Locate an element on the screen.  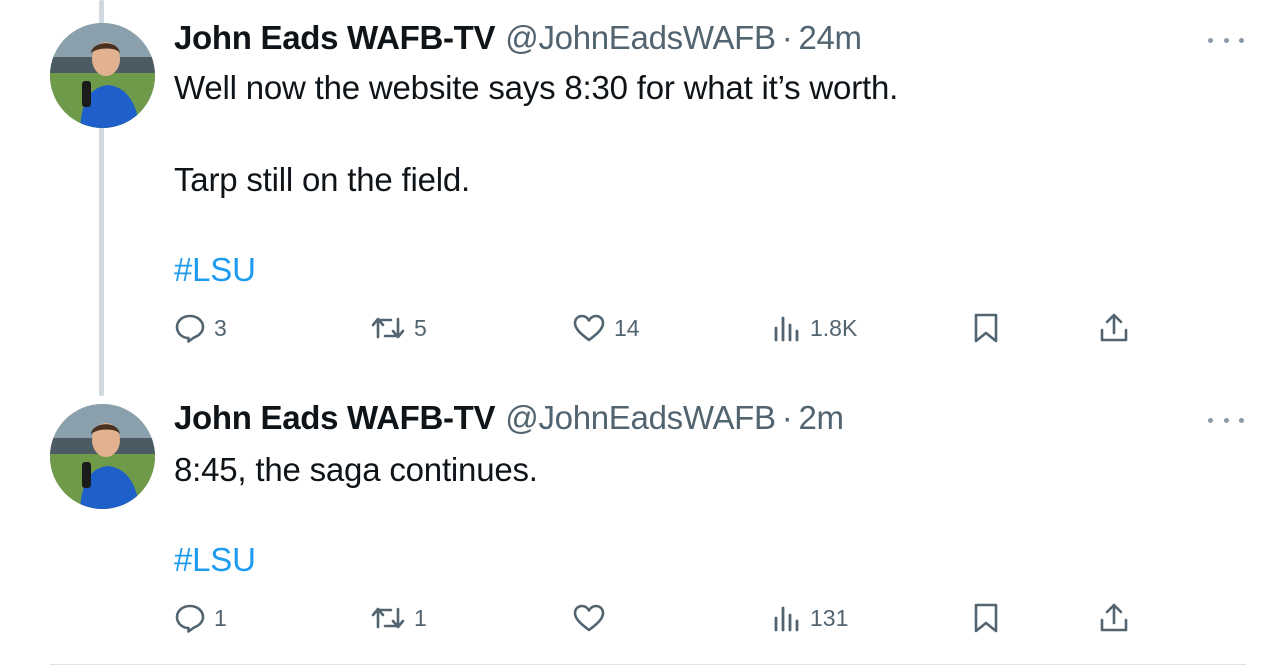
views-button: 1.8K is located at coordinates (814, 328).